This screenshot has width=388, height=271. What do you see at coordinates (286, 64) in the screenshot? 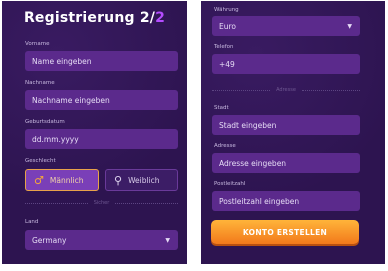
I see `telefon-input: +49` at bounding box center [286, 64].